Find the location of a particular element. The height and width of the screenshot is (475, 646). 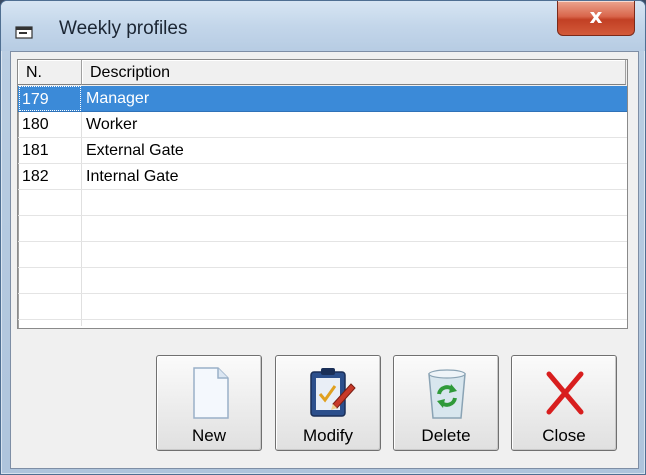

delete-button: Delete is located at coordinates (446, 403).